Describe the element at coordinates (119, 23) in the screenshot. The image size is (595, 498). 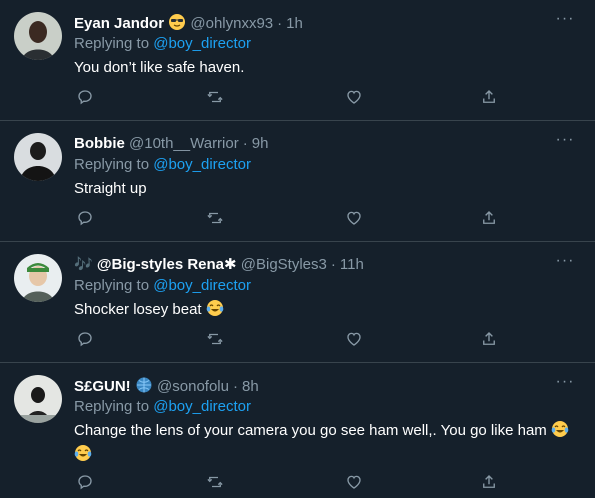
I see `author-name: Eyan Jandor` at that location.